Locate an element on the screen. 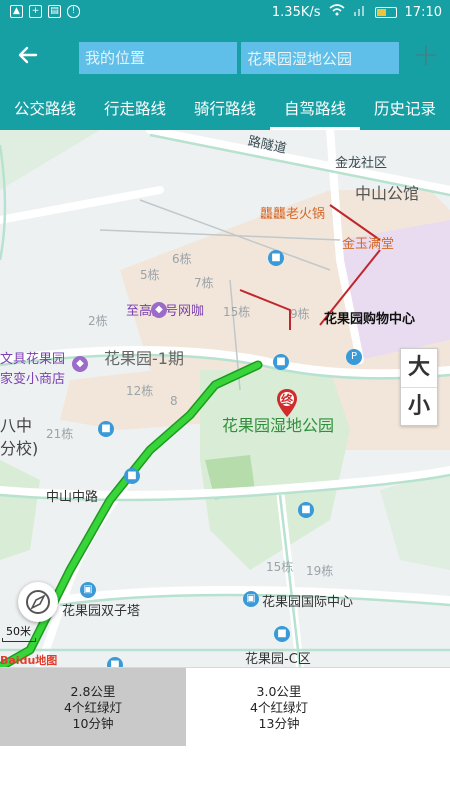 The width and height of the screenshot is (450, 800). battery-icon is located at coordinates (385, 12).